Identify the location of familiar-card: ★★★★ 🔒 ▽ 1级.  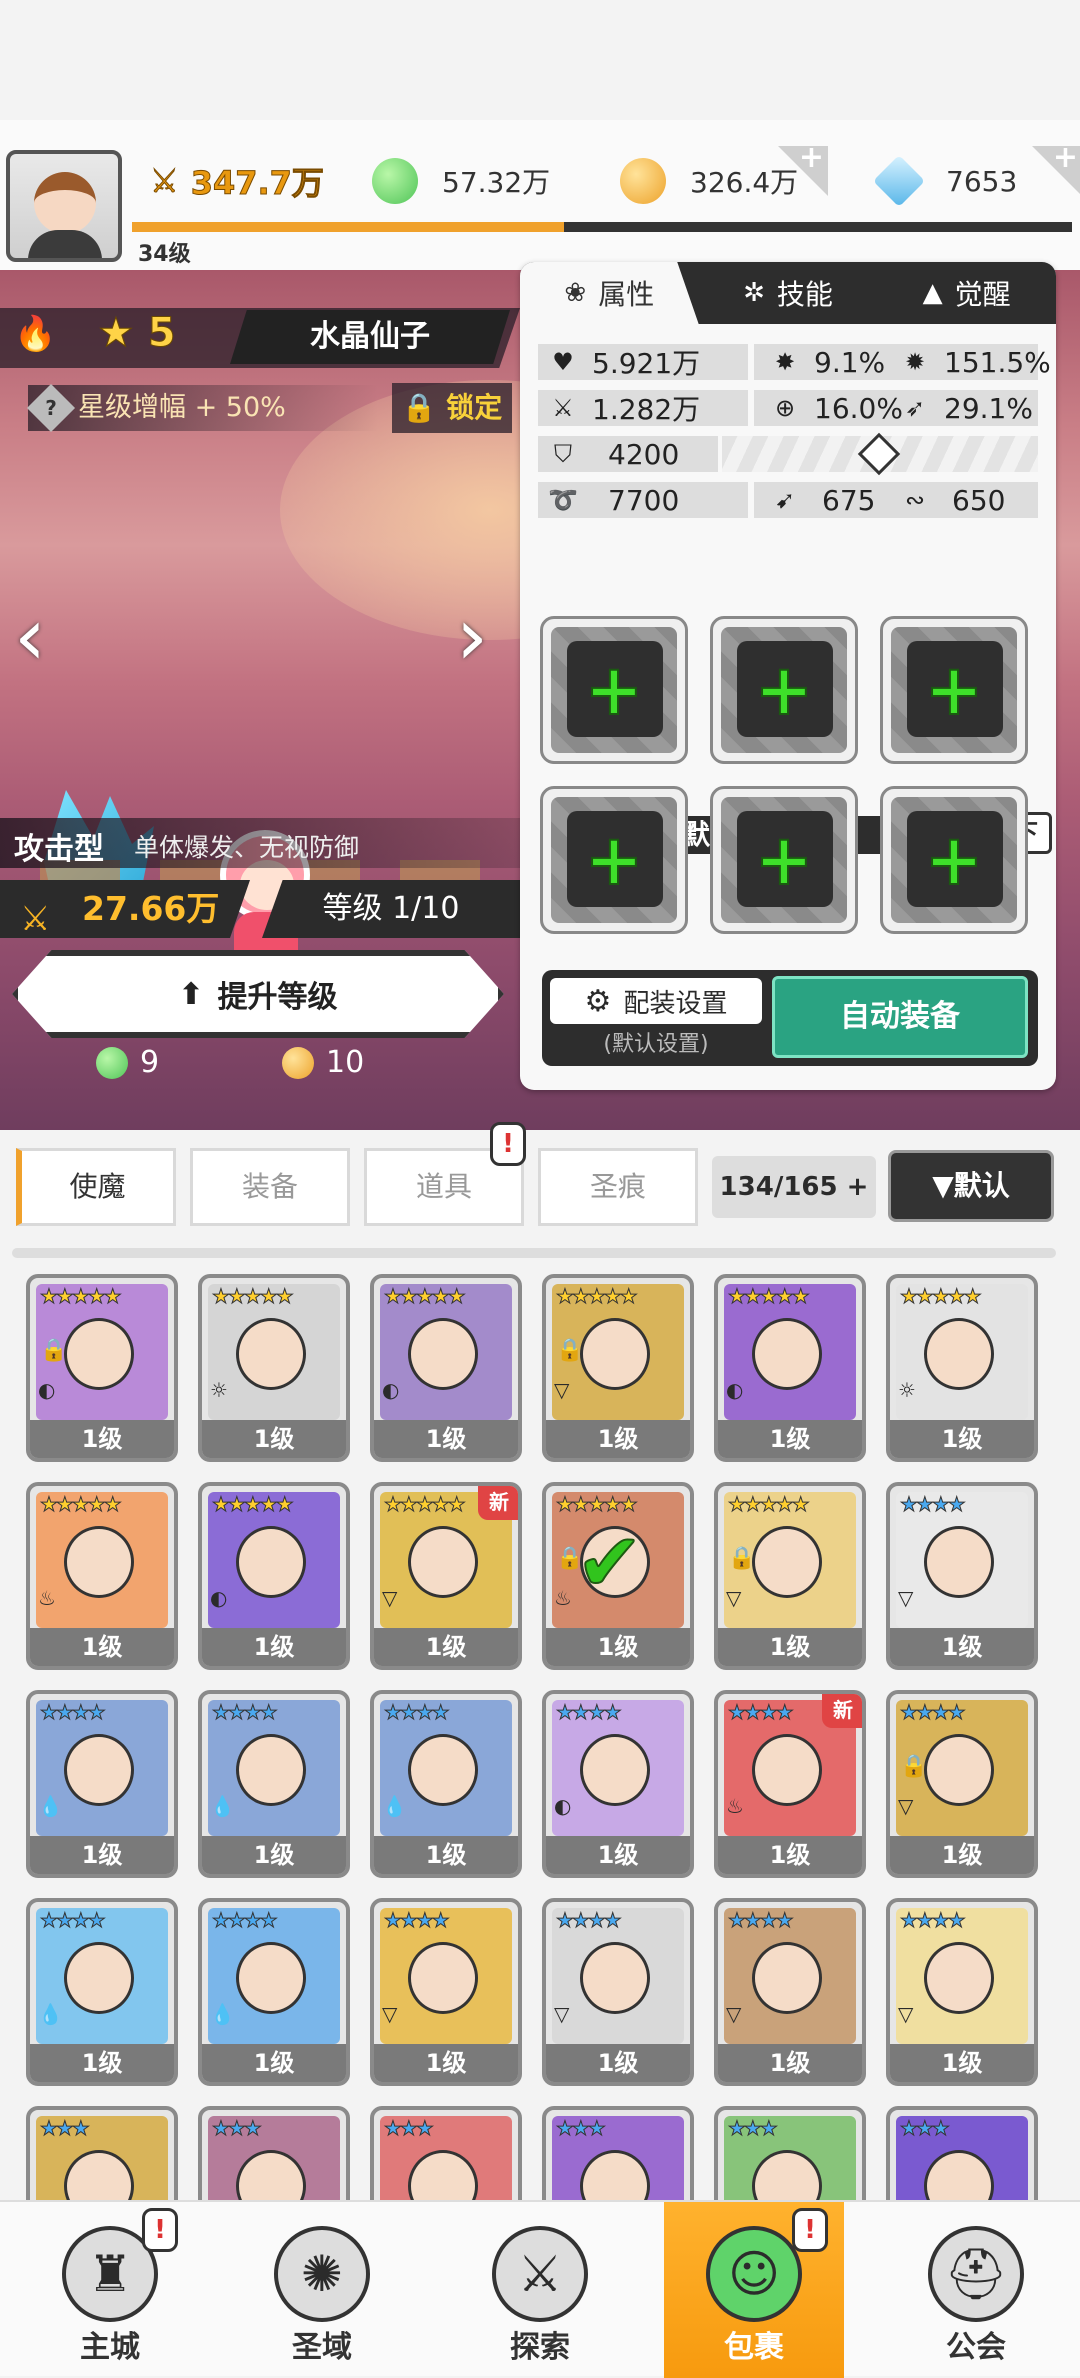
(962, 1784).